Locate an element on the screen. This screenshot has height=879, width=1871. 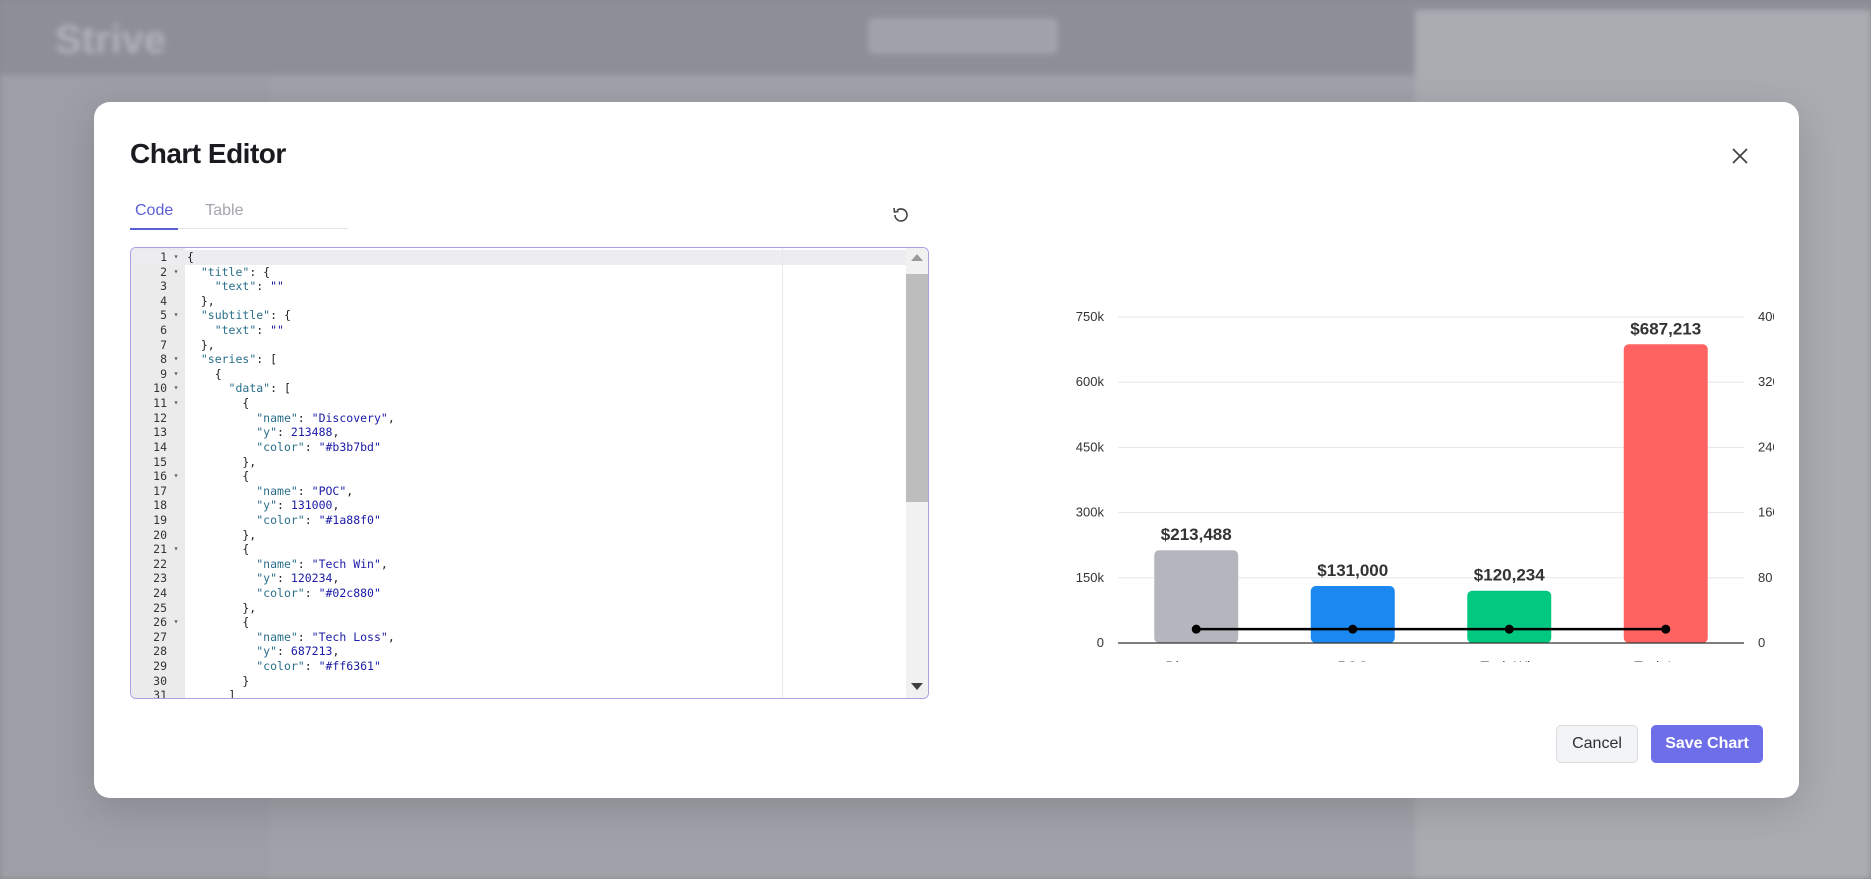
line-number: 14 is located at coordinates (160, 446).